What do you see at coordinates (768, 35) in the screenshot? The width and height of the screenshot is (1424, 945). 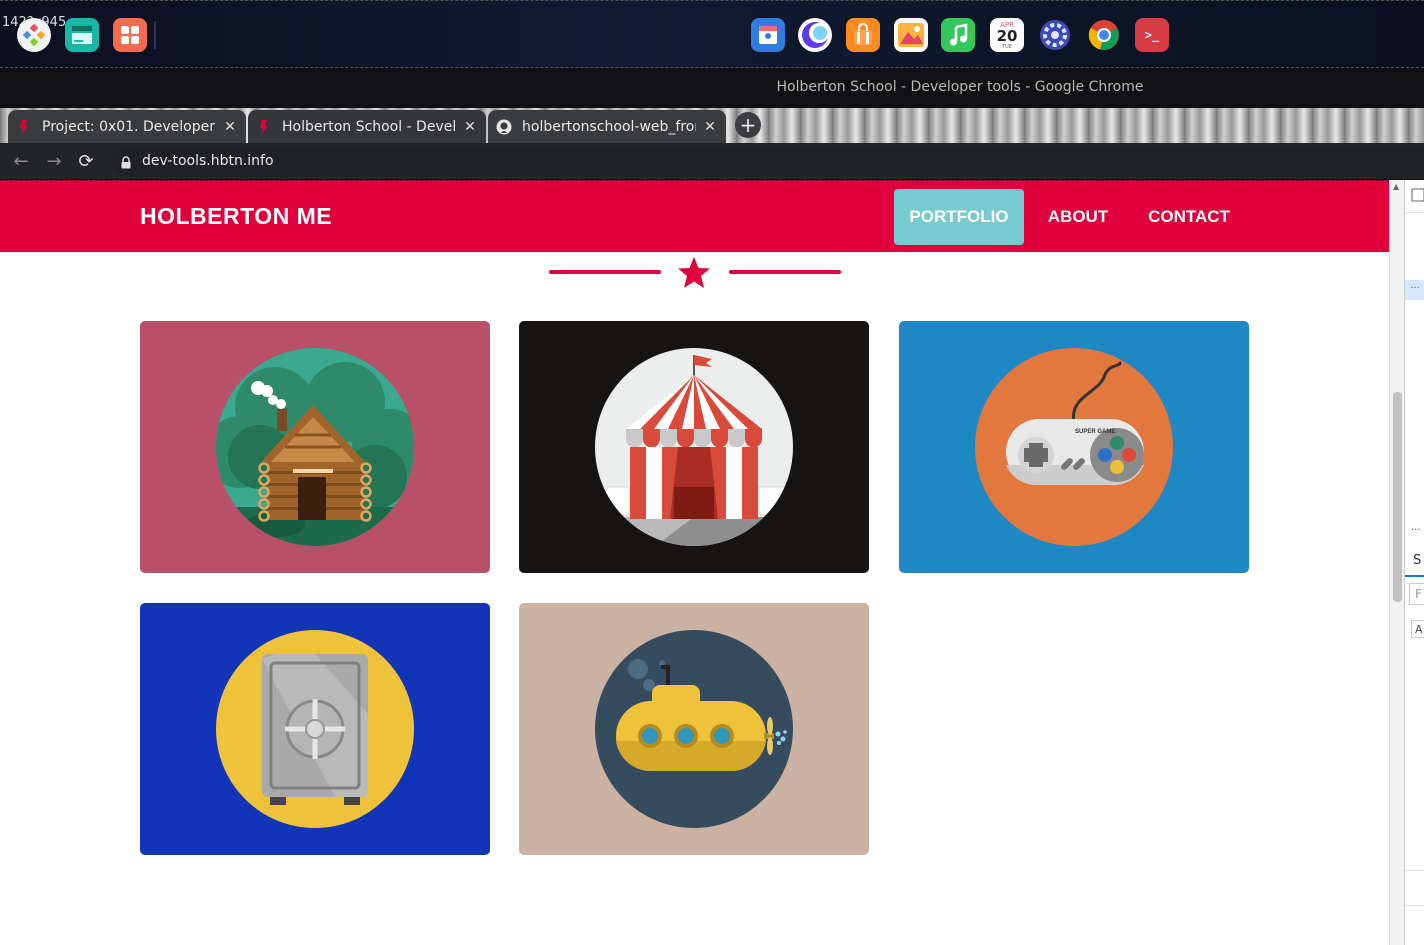 I see `store-icon` at bounding box center [768, 35].